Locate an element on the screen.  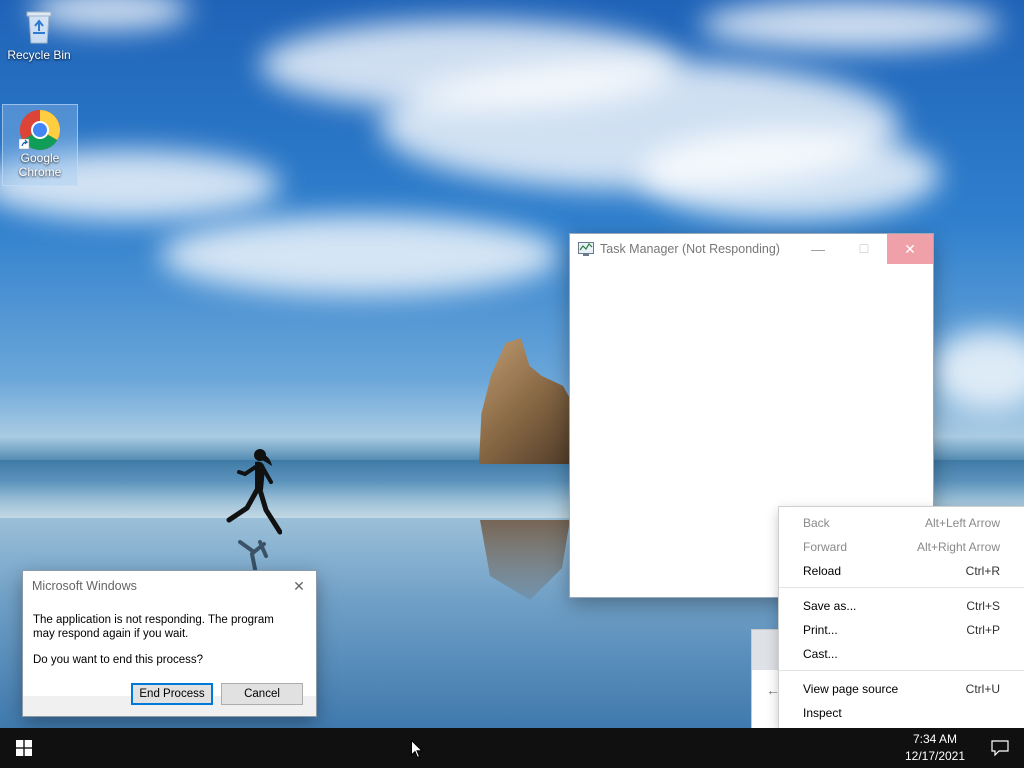
menu-item-back: Back Alt+Left Arrow is located at coordinates (901, 523).